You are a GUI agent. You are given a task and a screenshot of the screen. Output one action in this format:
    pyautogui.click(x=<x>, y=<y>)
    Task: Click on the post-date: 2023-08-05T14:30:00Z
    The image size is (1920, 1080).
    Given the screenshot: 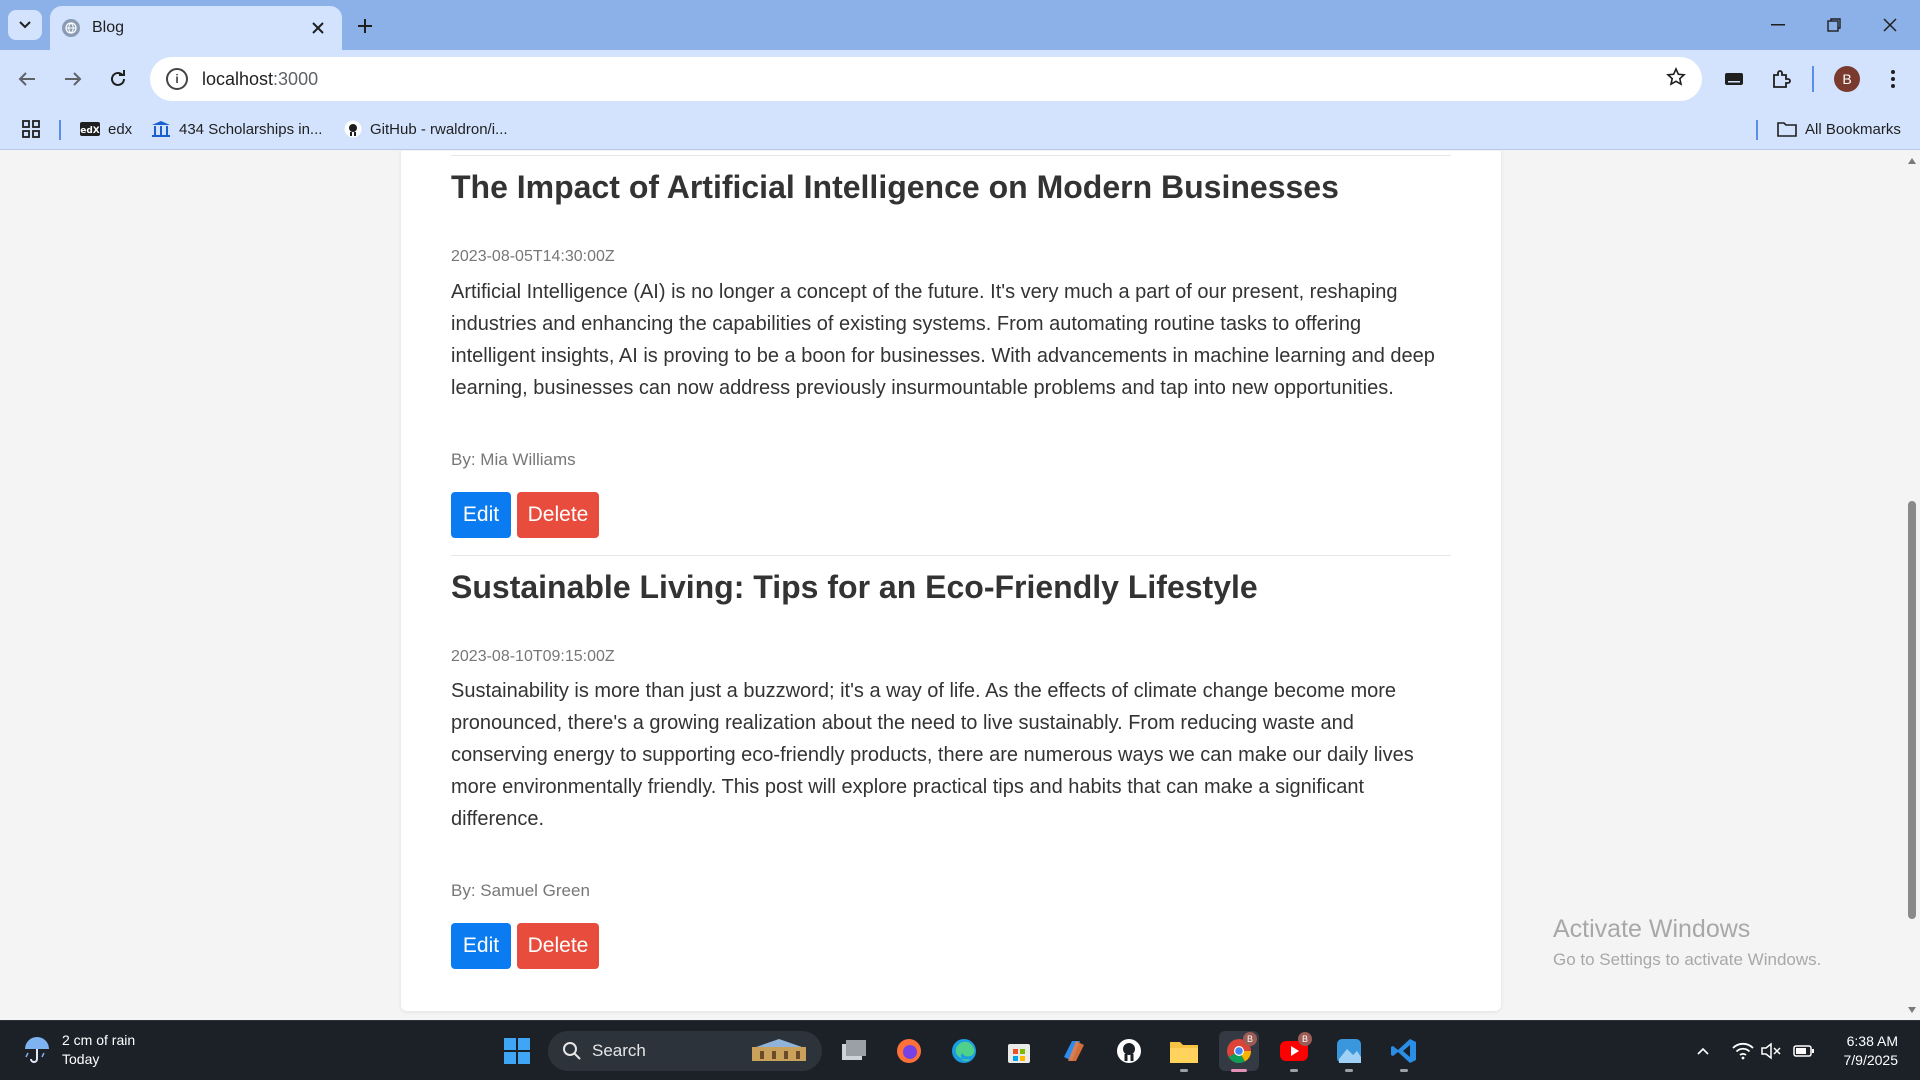 What is the action you would take?
    pyautogui.click(x=533, y=256)
    